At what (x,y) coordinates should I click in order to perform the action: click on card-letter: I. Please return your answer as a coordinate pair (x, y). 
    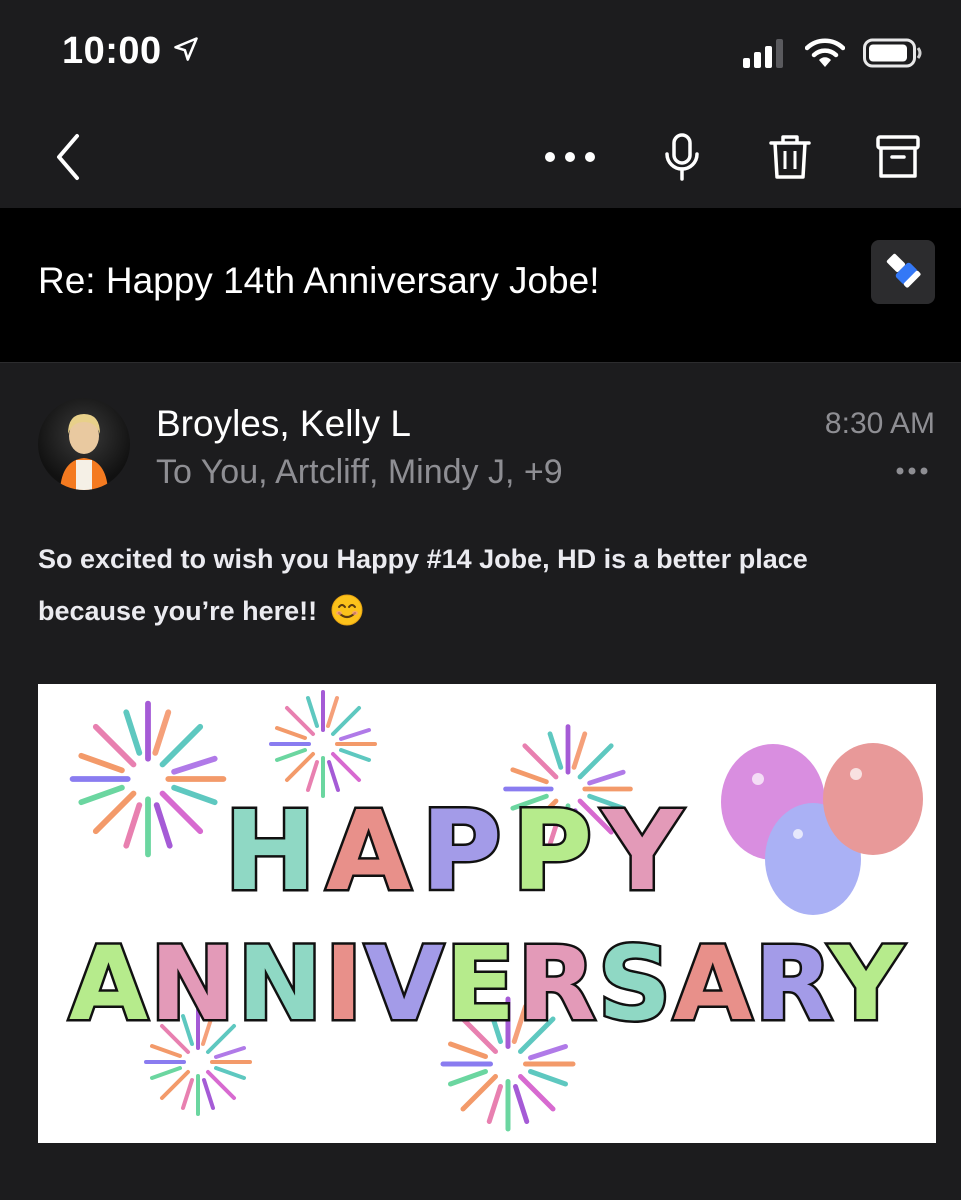
    Looking at the image, I should click on (345, 984).